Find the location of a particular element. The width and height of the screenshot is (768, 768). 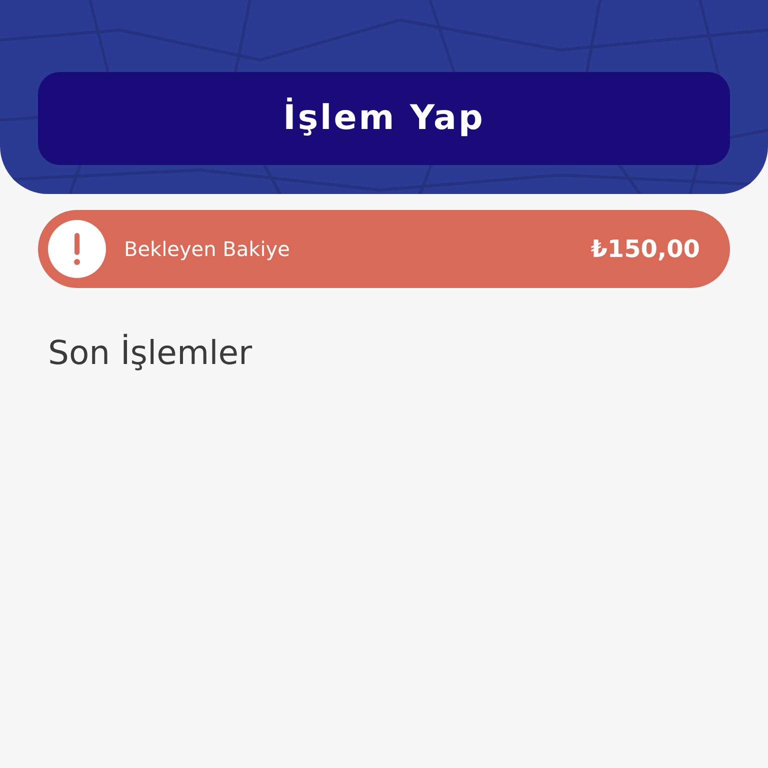

pending-balance-amount: ₺150,00 is located at coordinates (645, 249).